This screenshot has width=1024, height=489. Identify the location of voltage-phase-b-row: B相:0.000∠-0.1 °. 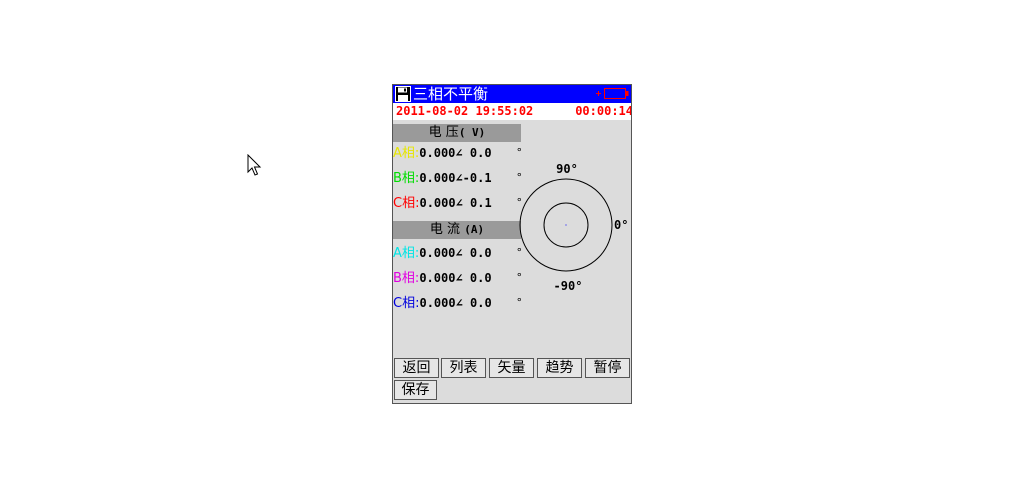
(458, 178).